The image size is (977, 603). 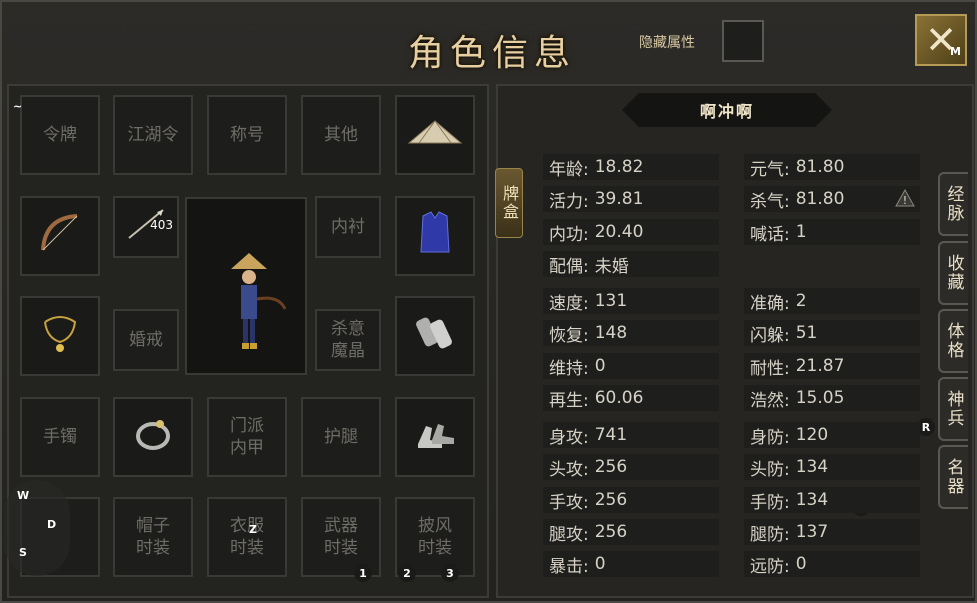 I want to click on minimap-overlay, so click(x=37, y=528).